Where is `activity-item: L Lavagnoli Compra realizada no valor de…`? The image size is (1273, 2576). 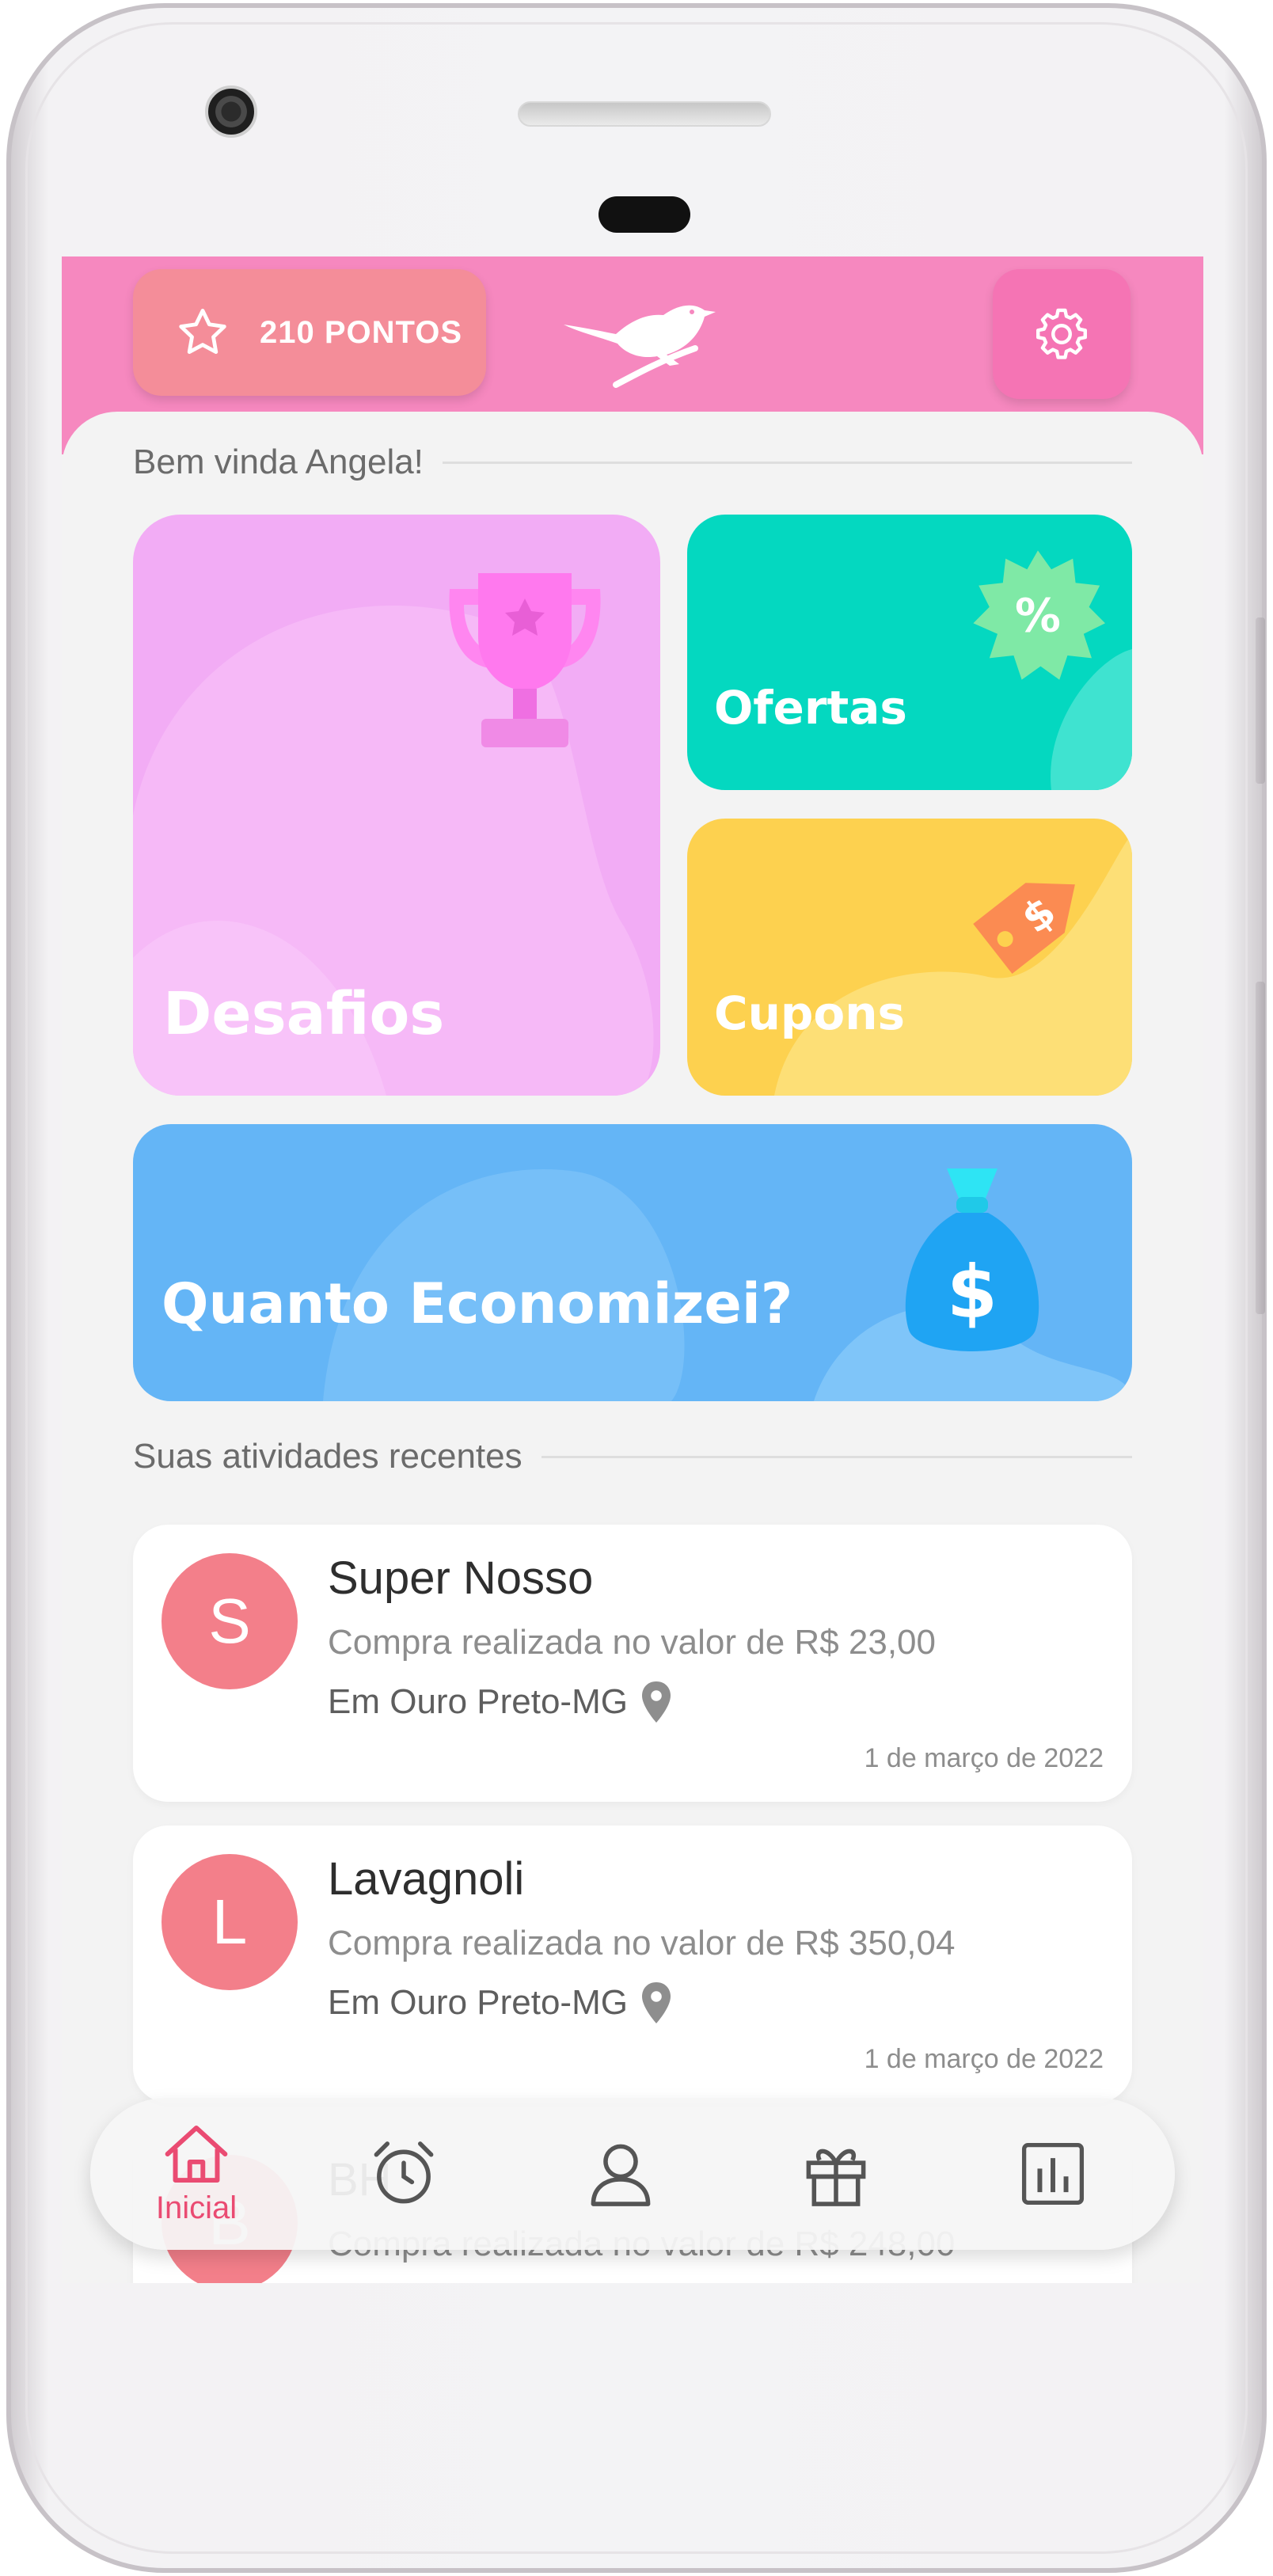 activity-item: L Lavagnoli Compra realizada no valor de… is located at coordinates (632, 1965).